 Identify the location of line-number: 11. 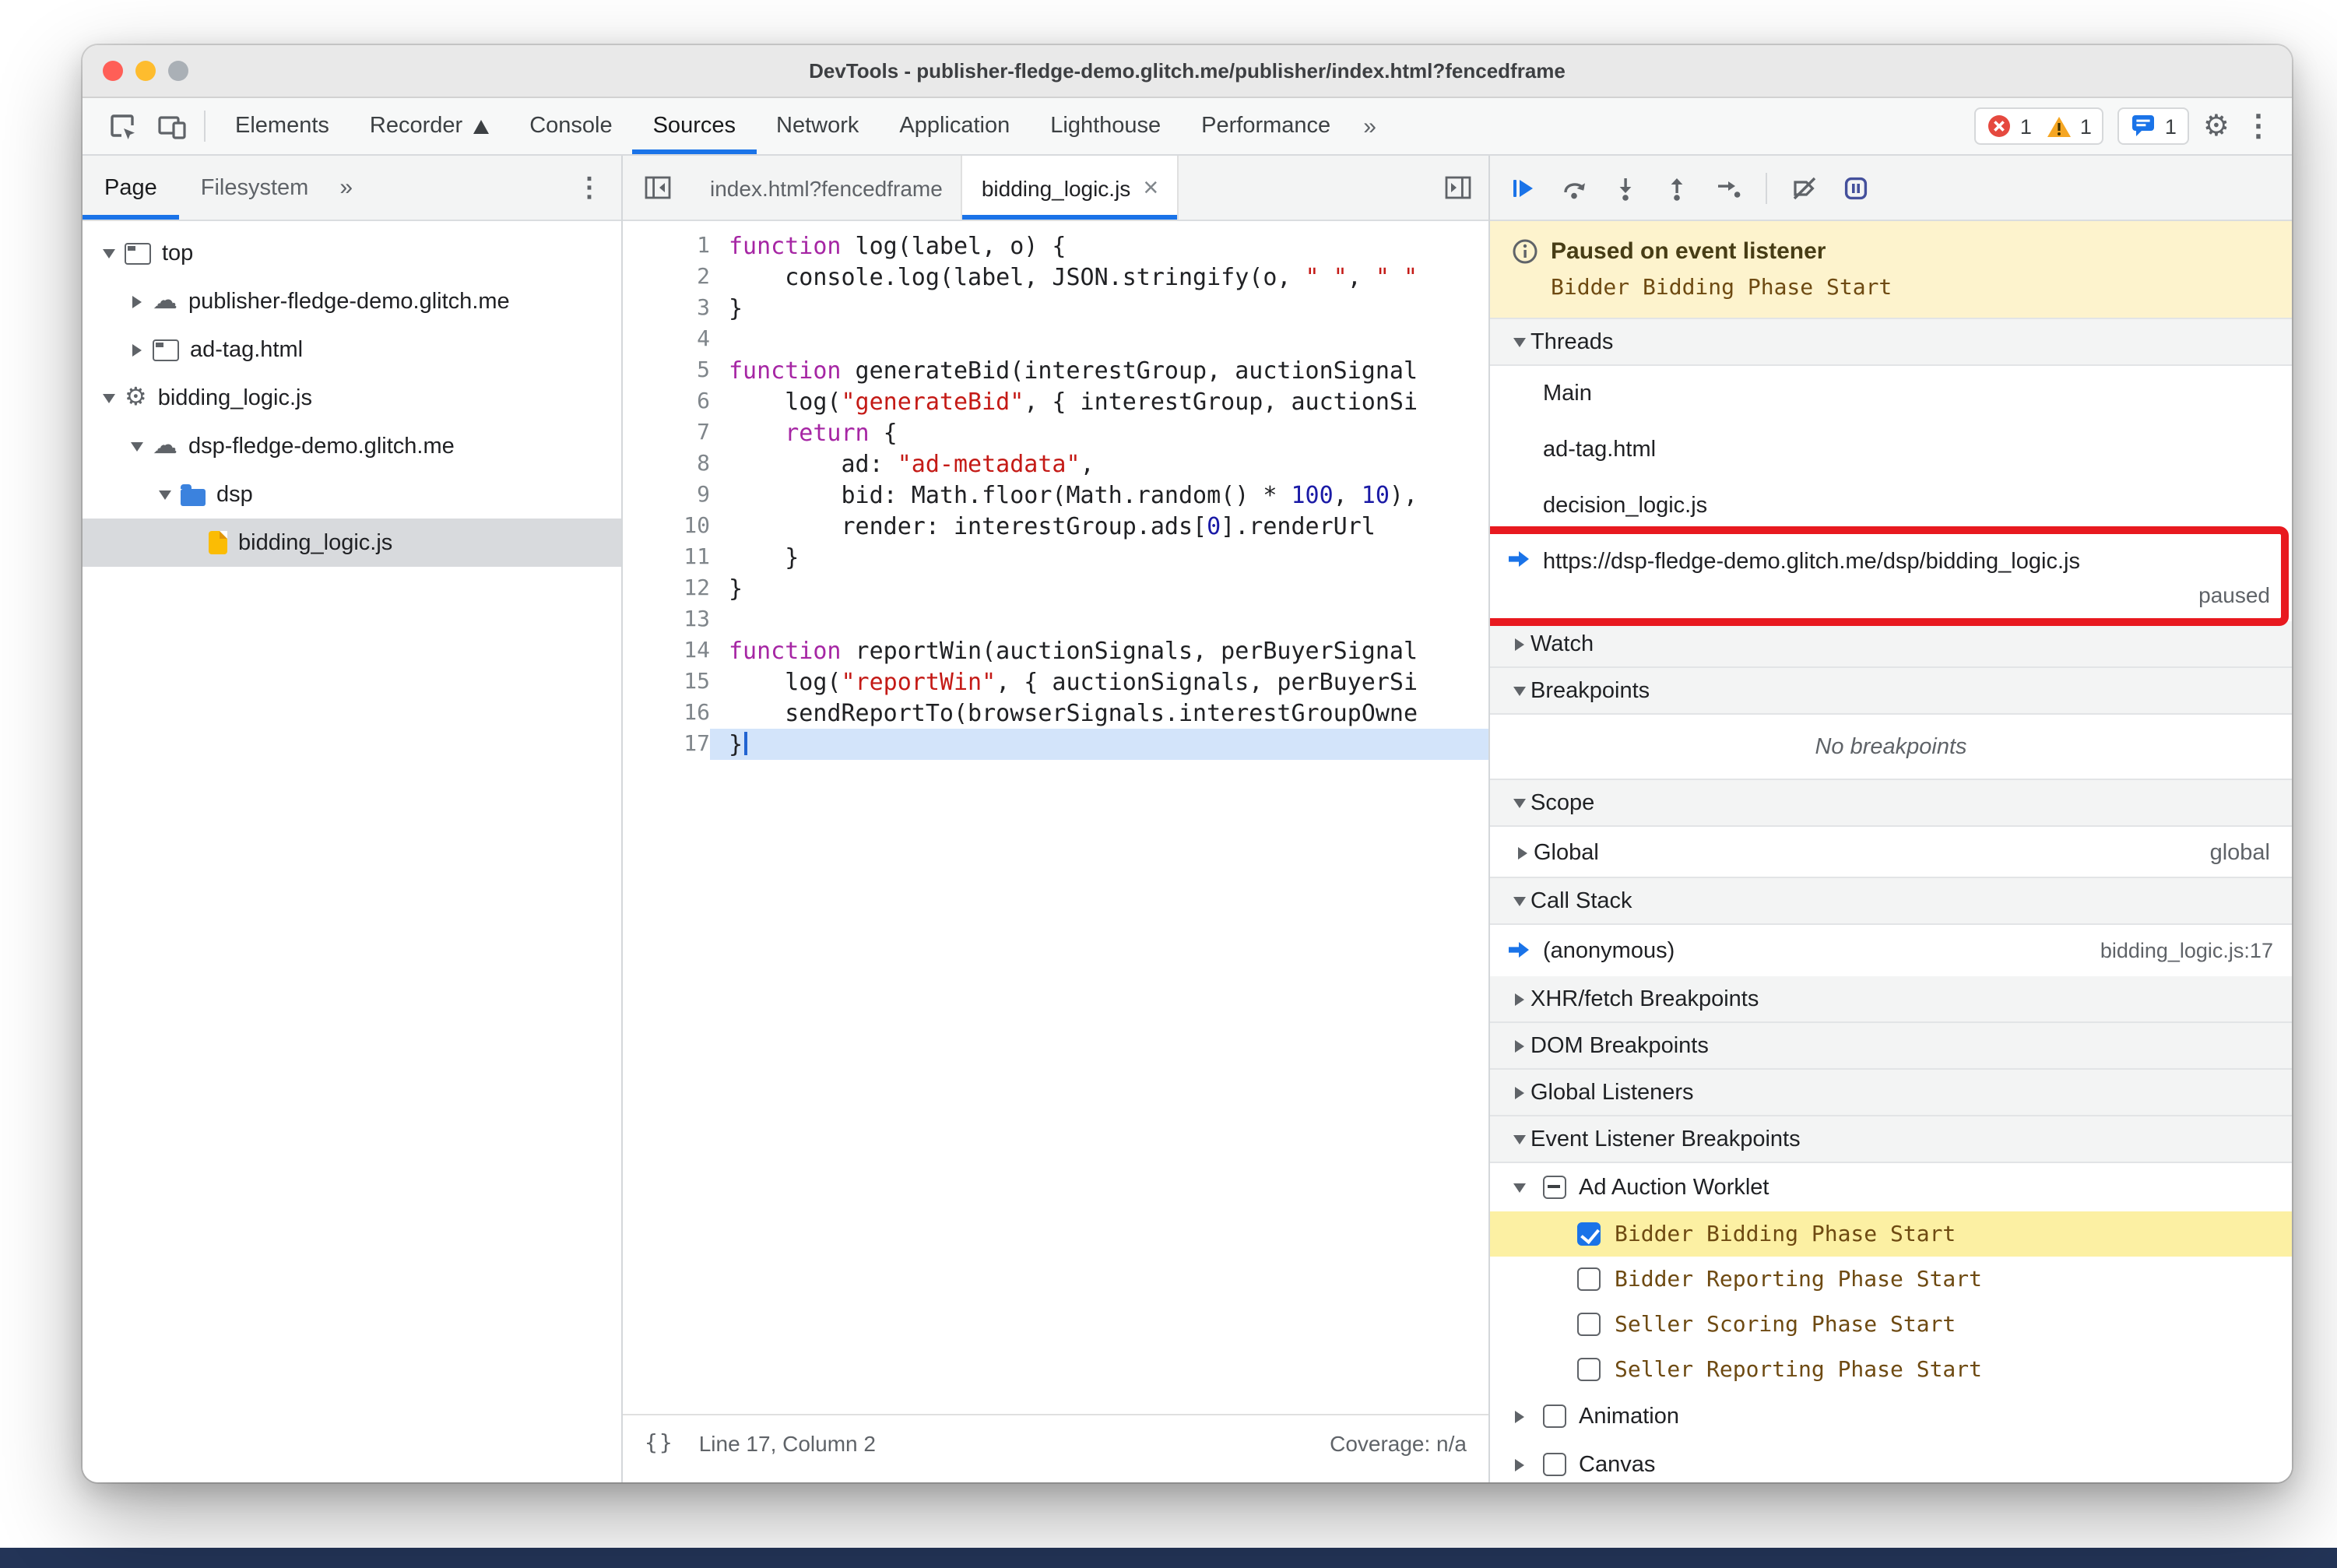
(667, 557).